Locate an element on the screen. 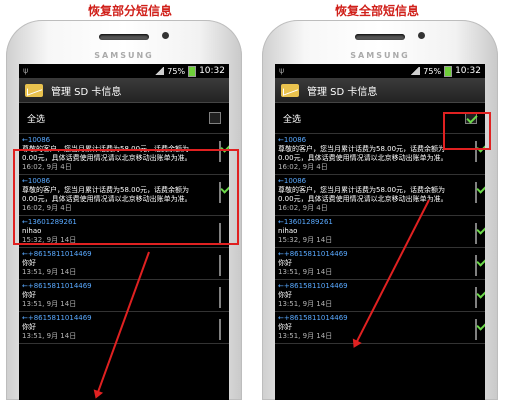  message-date: 15:32, 9月 14日 is located at coordinates (305, 240).